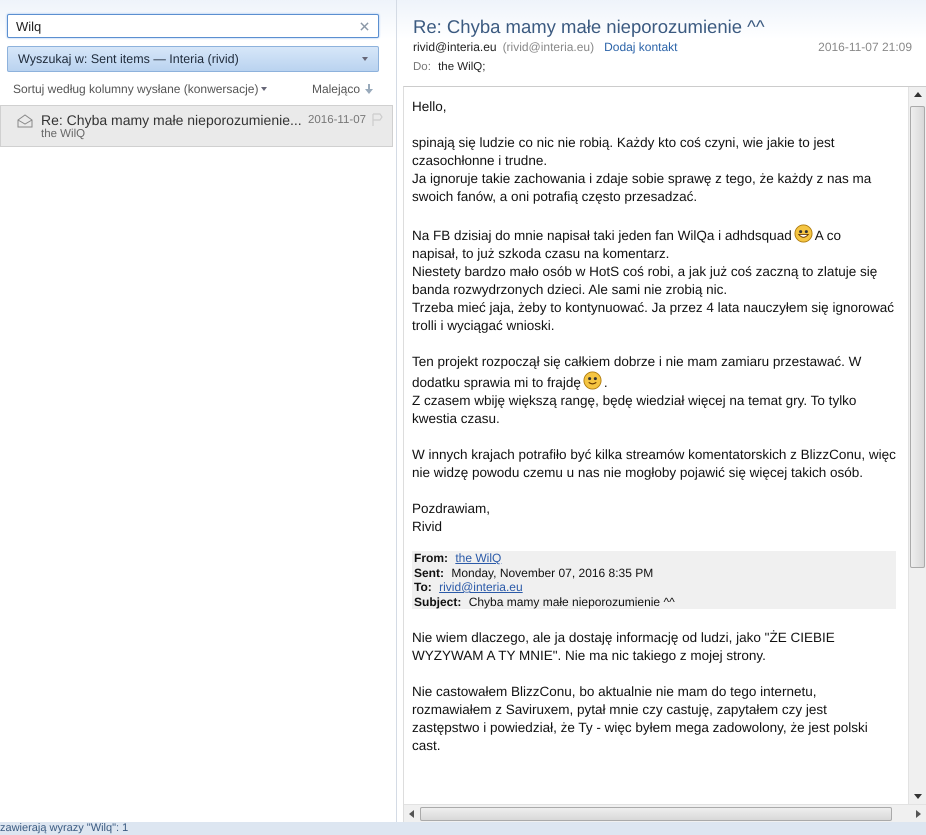 The height and width of the screenshot is (835, 926). What do you see at coordinates (481, 587) in the screenshot?
I see `header-link: rivid@interia.eu` at bounding box center [481, 587].